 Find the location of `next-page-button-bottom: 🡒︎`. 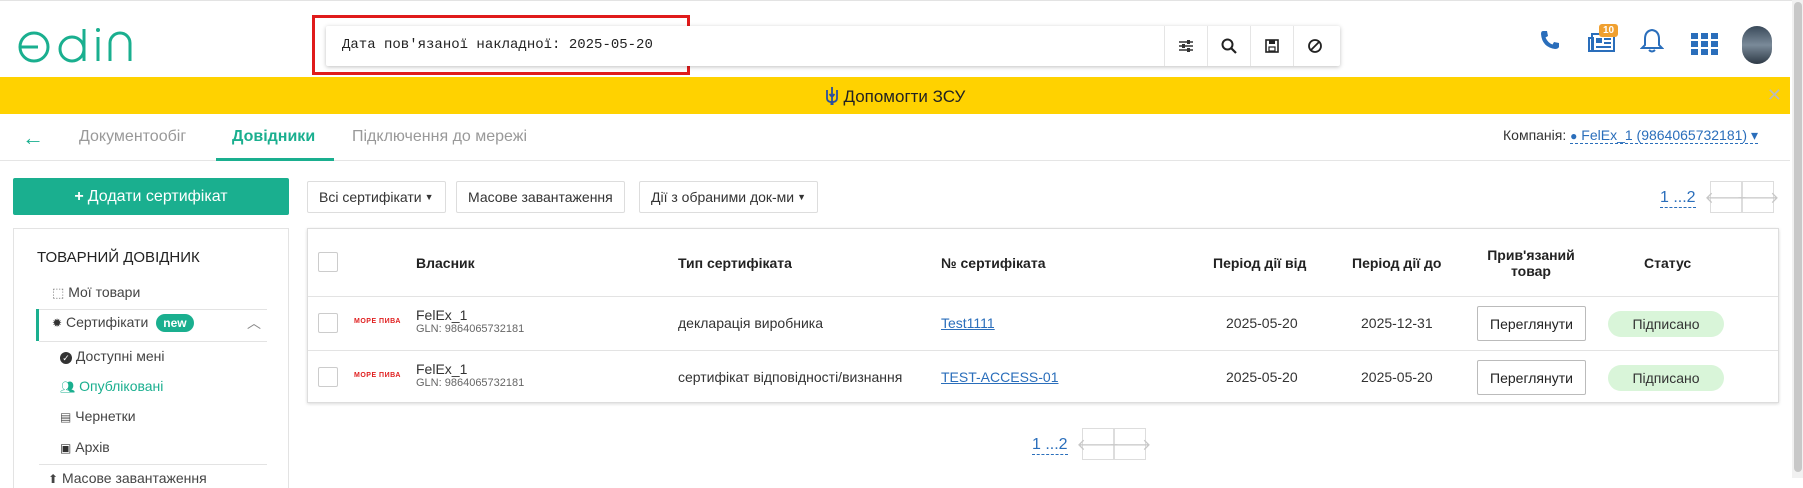

next-page-button-bottom: 🡒︎ is located at coordinates (1130, 444).